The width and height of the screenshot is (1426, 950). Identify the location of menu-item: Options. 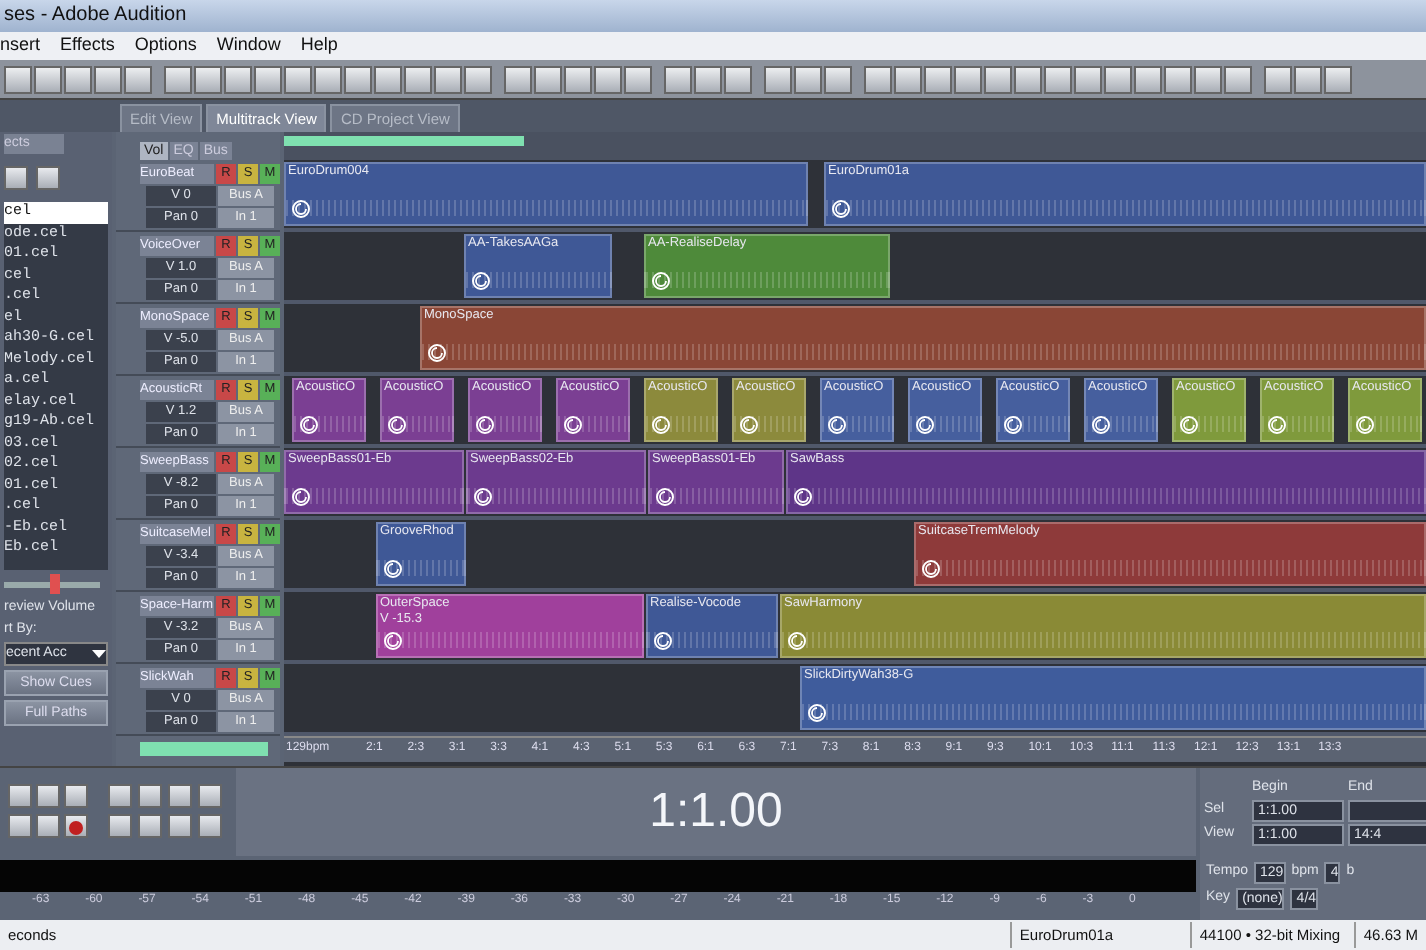
(165, 46).